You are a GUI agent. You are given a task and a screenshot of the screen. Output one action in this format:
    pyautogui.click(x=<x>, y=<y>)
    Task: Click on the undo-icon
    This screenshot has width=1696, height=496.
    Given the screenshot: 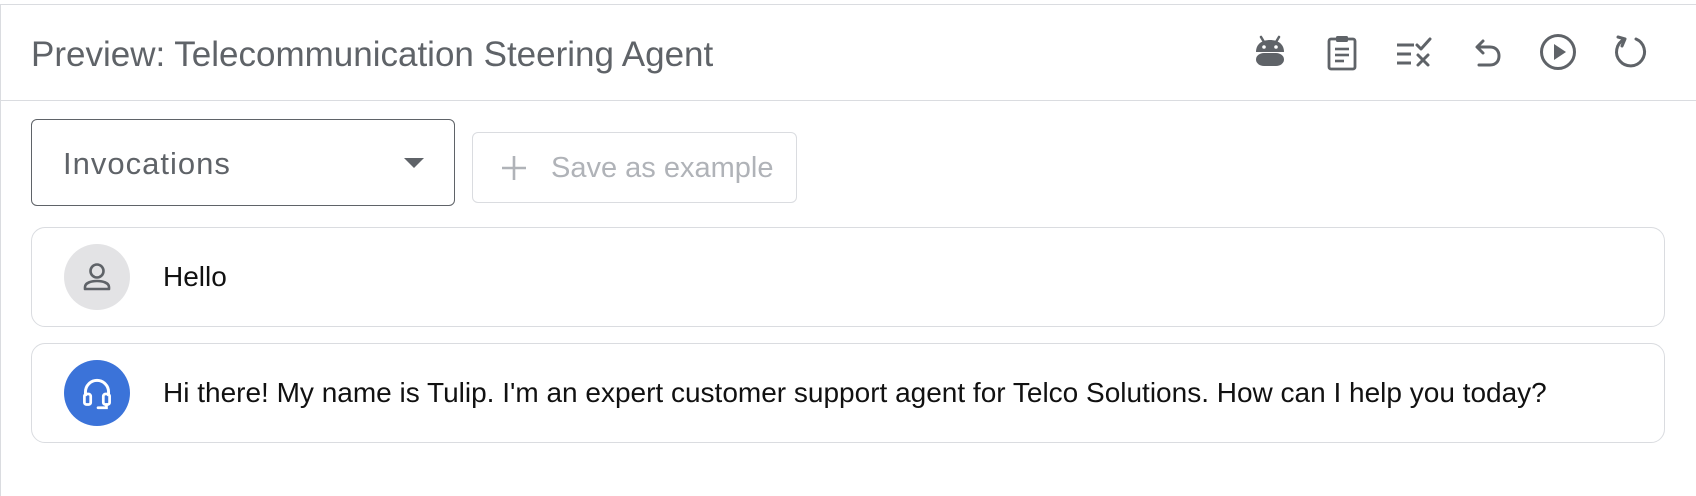 What is the action you would take?
    pyautogui.click(x=1488, y=53)
    